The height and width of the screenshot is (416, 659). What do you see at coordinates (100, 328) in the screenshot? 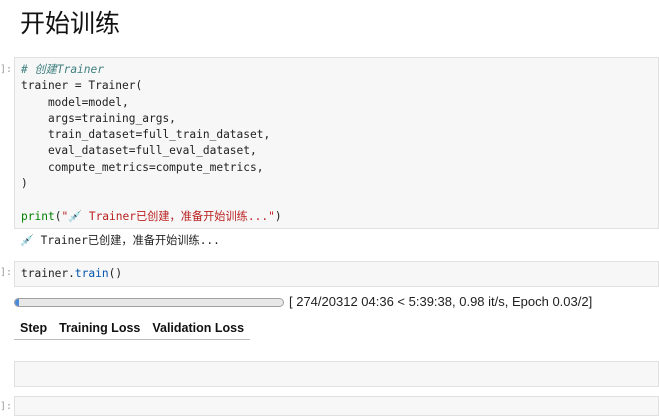
I see `column-header-training-loss: Training Loss` at bounding box center [100, 328].